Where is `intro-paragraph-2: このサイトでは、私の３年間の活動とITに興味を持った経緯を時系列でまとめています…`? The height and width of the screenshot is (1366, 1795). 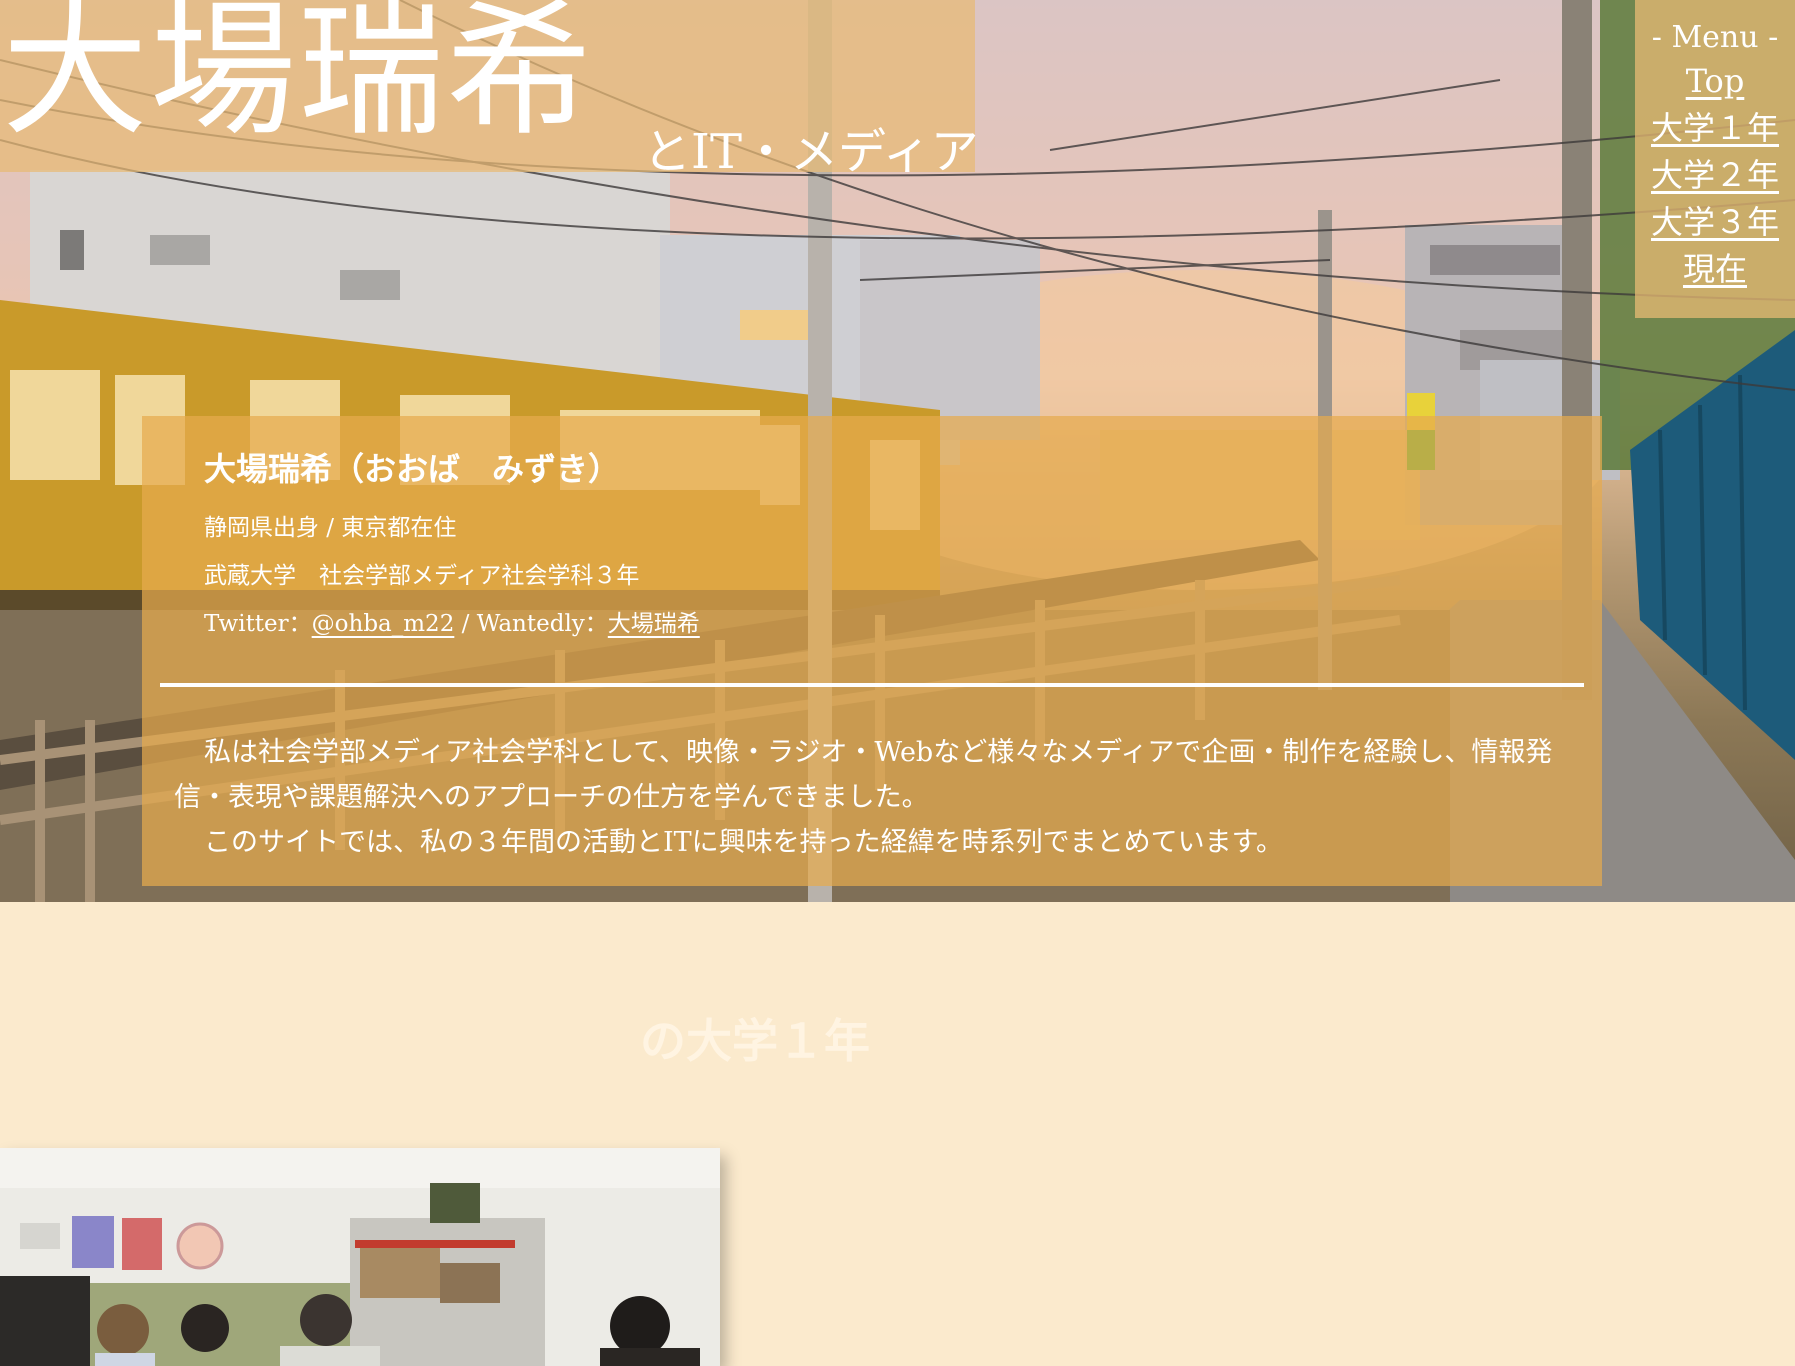 intro-paragraph-2: このサイトでは、私の３年間の活動とITに興味を持った経緯を時系列でまとめています… is located at coordinates (743, 842).